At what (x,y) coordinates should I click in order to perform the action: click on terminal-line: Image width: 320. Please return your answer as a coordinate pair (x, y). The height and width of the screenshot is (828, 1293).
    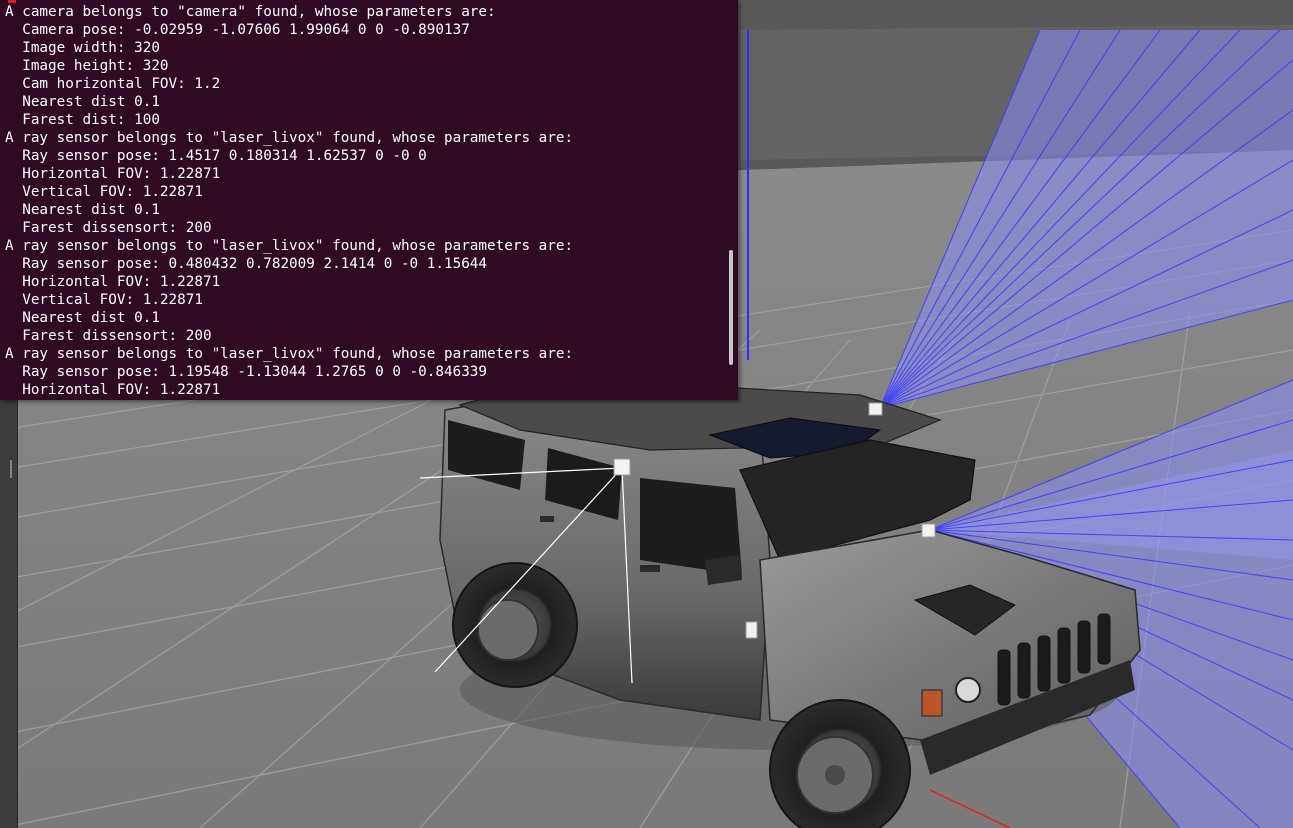
    Looking at the image, I should click on (82, 48).